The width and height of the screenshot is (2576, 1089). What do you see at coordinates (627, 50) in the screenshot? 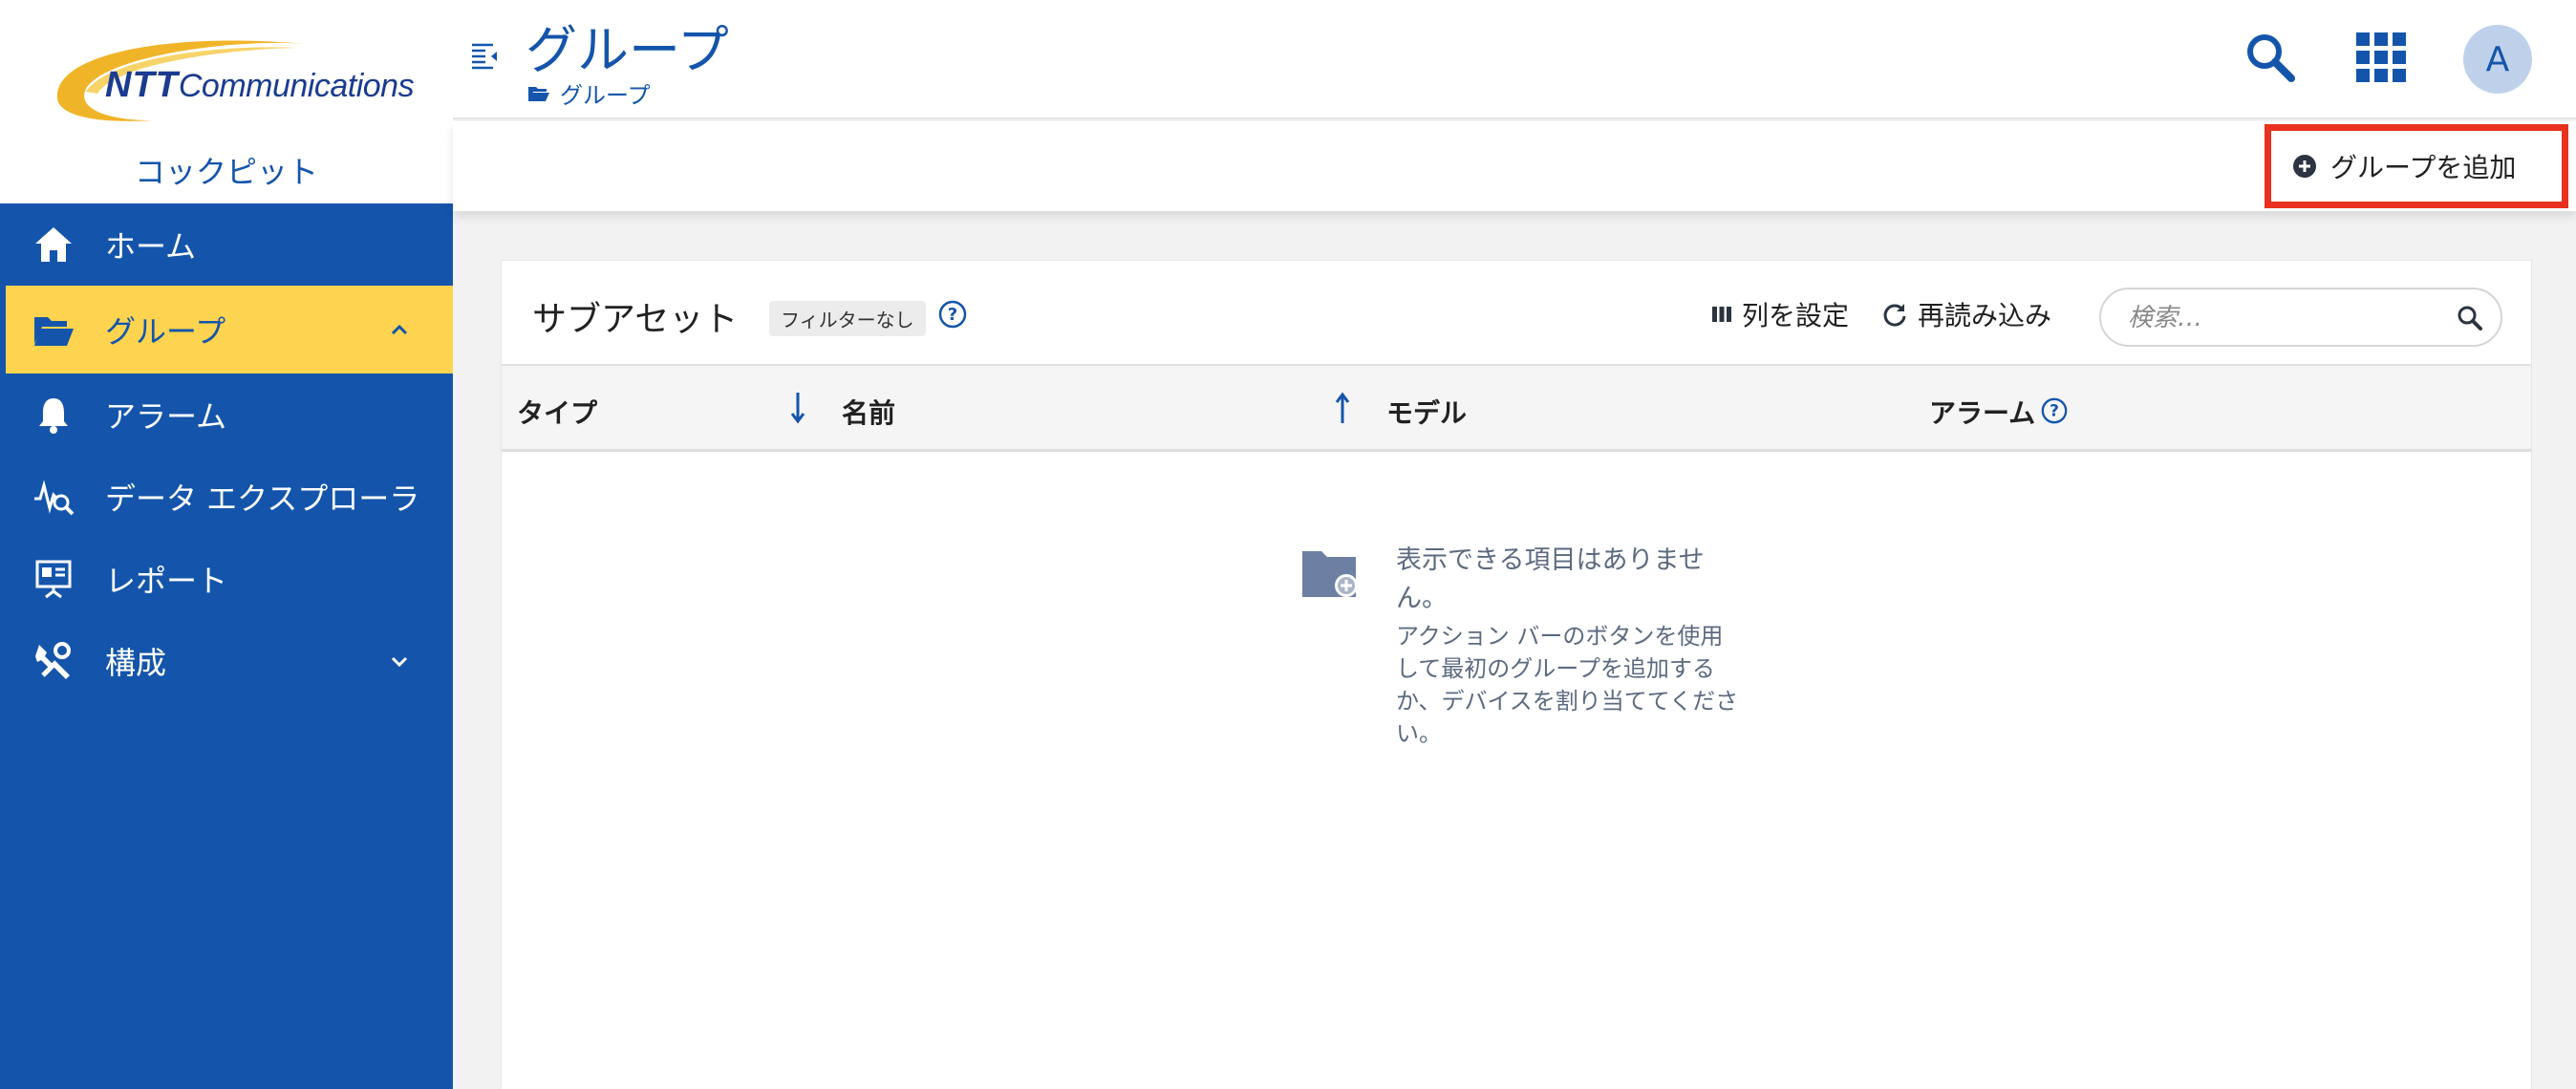
I see `page-title: グループ` at bounding box center [627, 50].